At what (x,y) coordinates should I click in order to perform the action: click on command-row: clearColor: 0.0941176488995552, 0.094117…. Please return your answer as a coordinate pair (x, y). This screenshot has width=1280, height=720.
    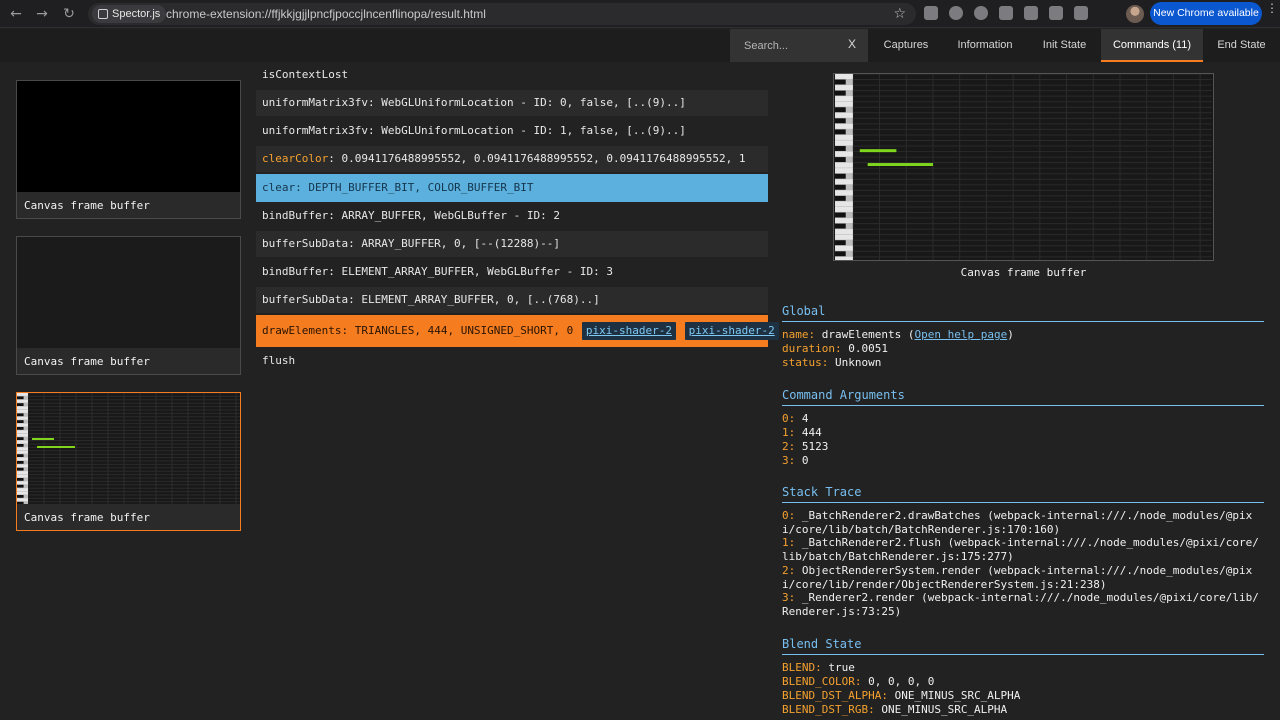
    Looking at the image, I should click on (512, 159).